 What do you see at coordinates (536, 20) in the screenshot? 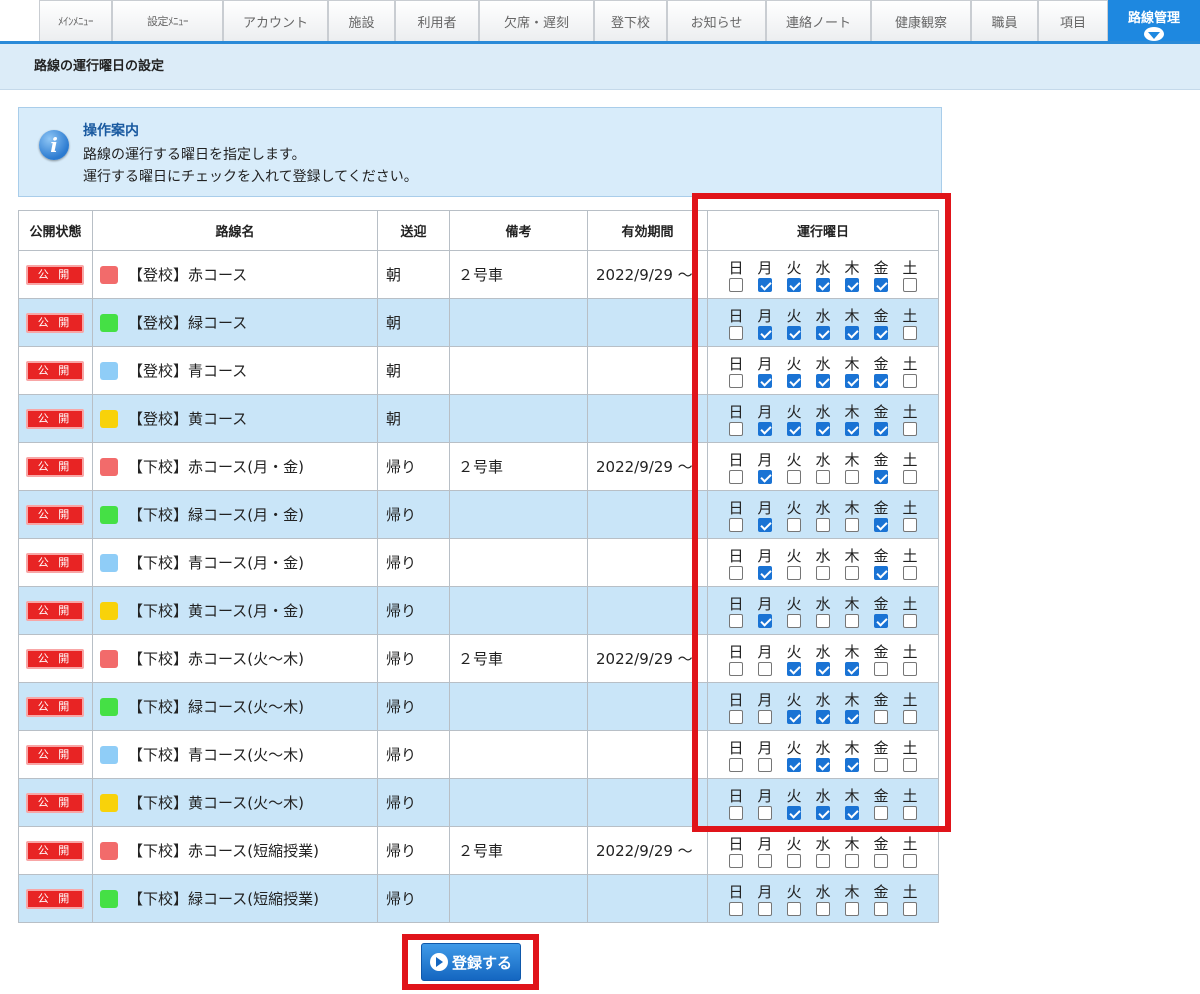
I see `nav-tab-5: 欠席・遅刻` at bounding box center [536, 20].